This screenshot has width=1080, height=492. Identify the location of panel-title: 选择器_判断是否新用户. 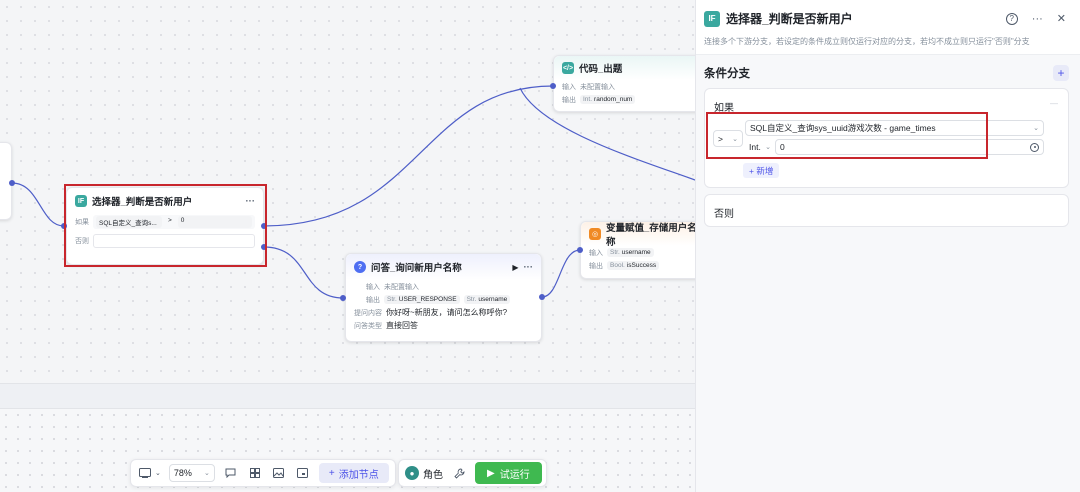
(789, 18).